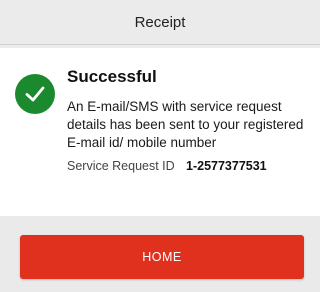 This screenshot has height=292, width=320. I want to click on check-mark-glyph, so click(35, 94).